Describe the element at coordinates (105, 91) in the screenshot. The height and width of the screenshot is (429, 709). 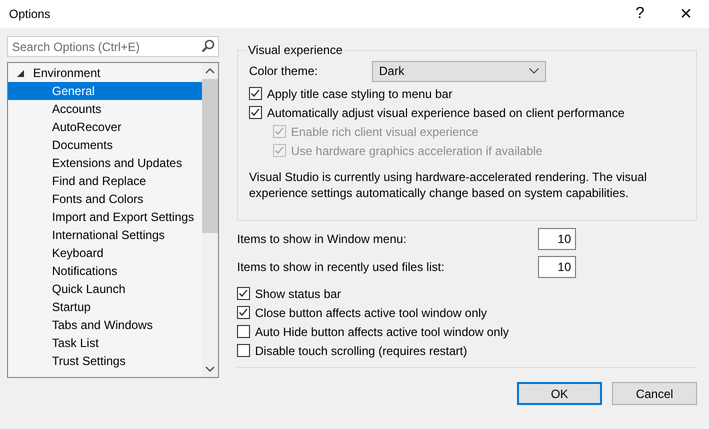
I see `tree-item: General` at that location.